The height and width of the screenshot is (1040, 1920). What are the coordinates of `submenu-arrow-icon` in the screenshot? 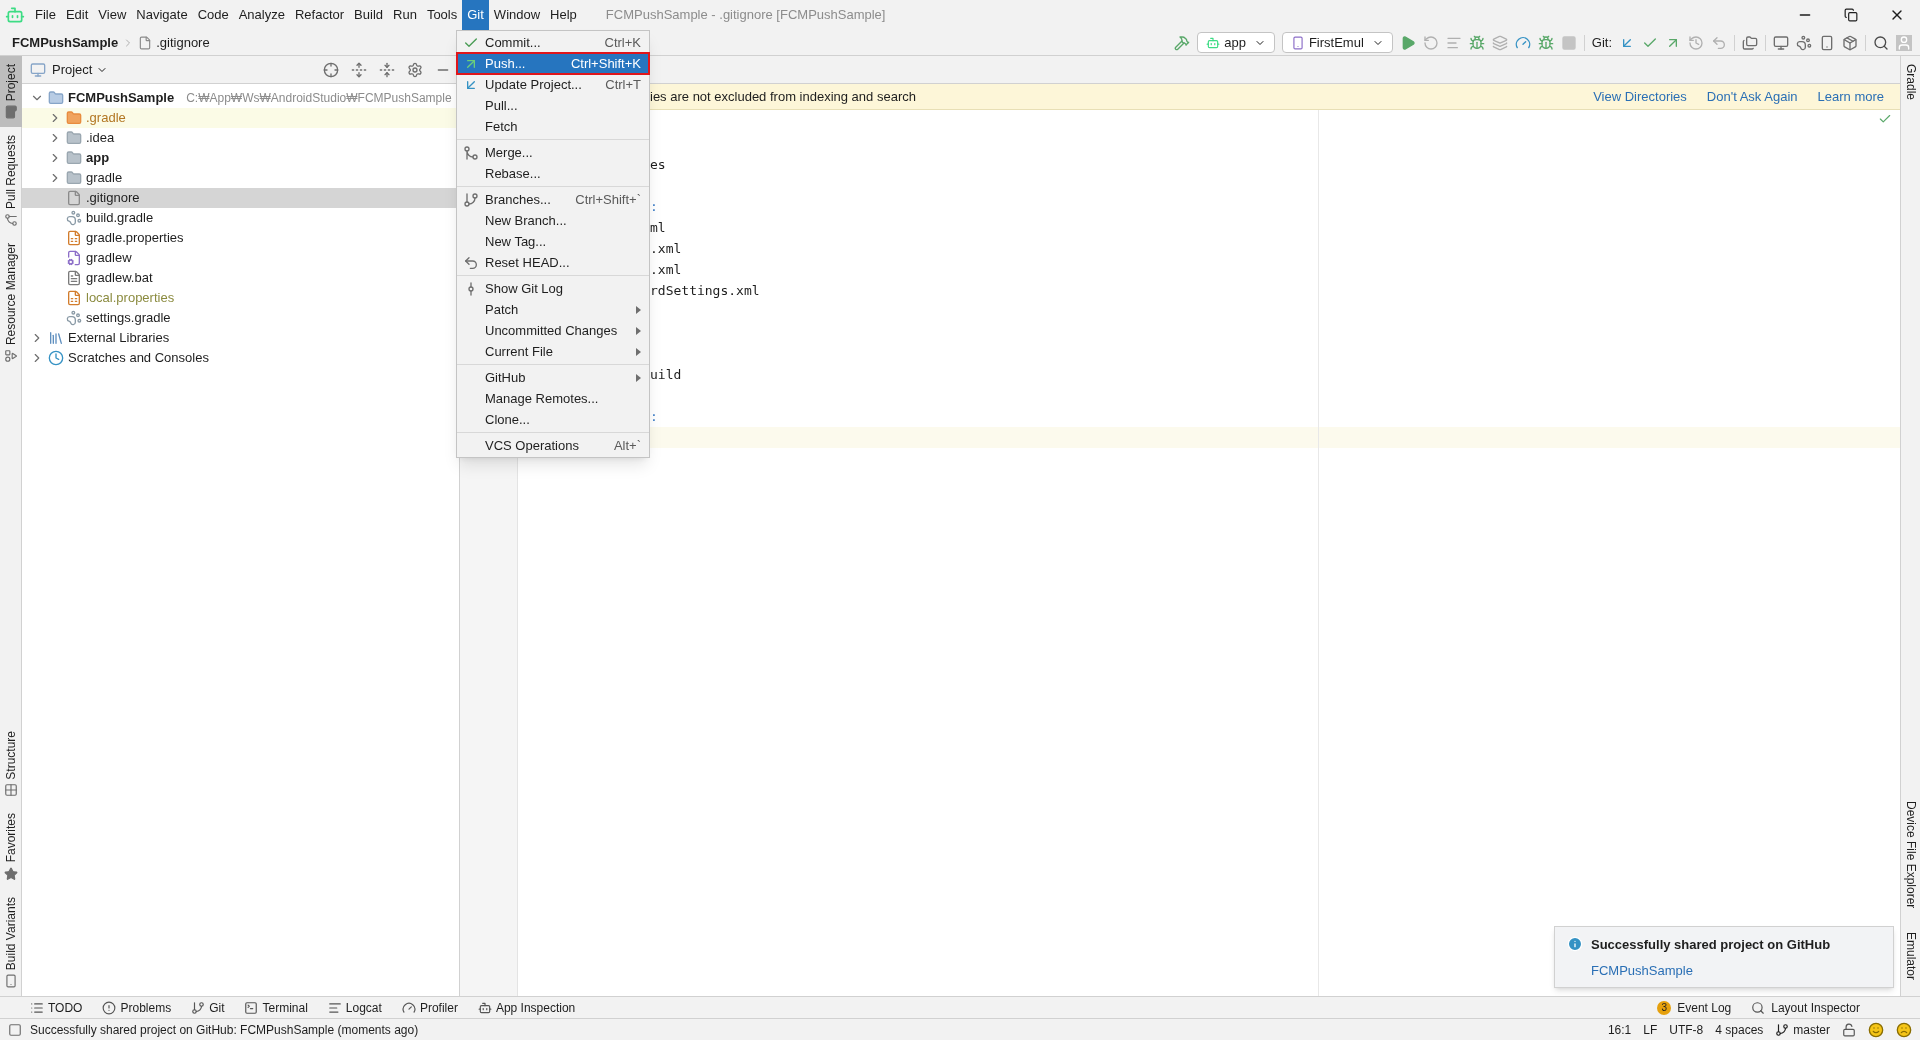 It's located at (638, 377).